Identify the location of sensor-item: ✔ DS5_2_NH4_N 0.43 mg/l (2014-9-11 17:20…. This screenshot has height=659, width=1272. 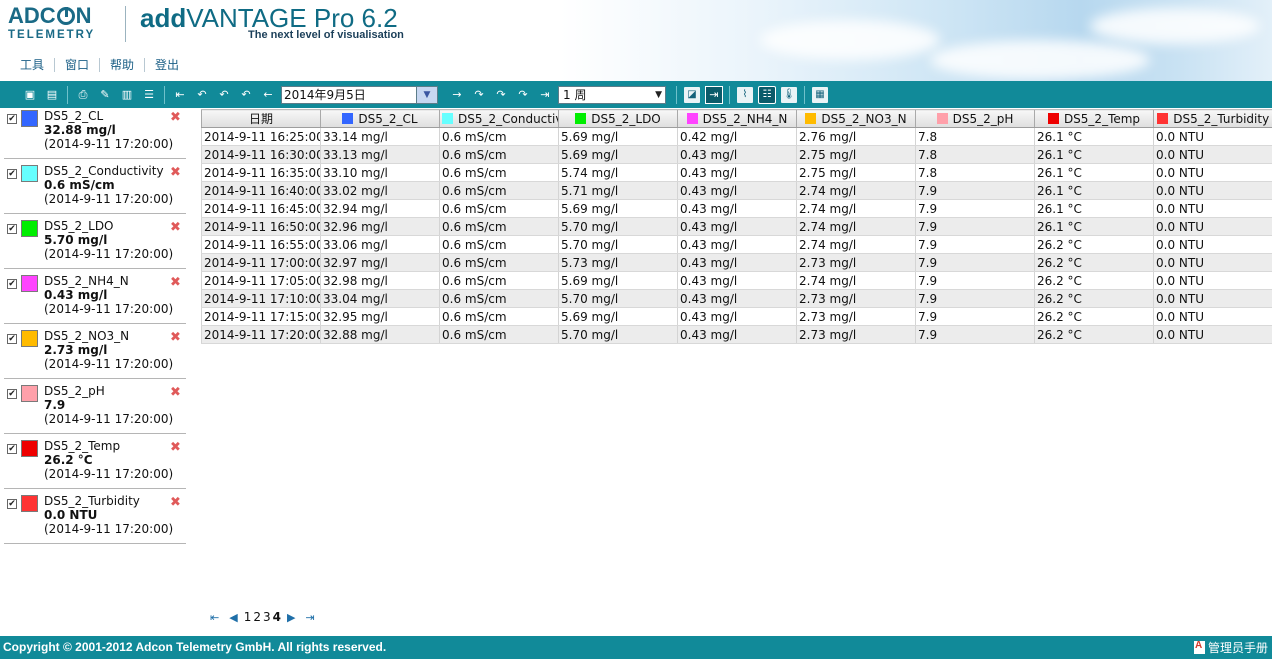
(95, 298).